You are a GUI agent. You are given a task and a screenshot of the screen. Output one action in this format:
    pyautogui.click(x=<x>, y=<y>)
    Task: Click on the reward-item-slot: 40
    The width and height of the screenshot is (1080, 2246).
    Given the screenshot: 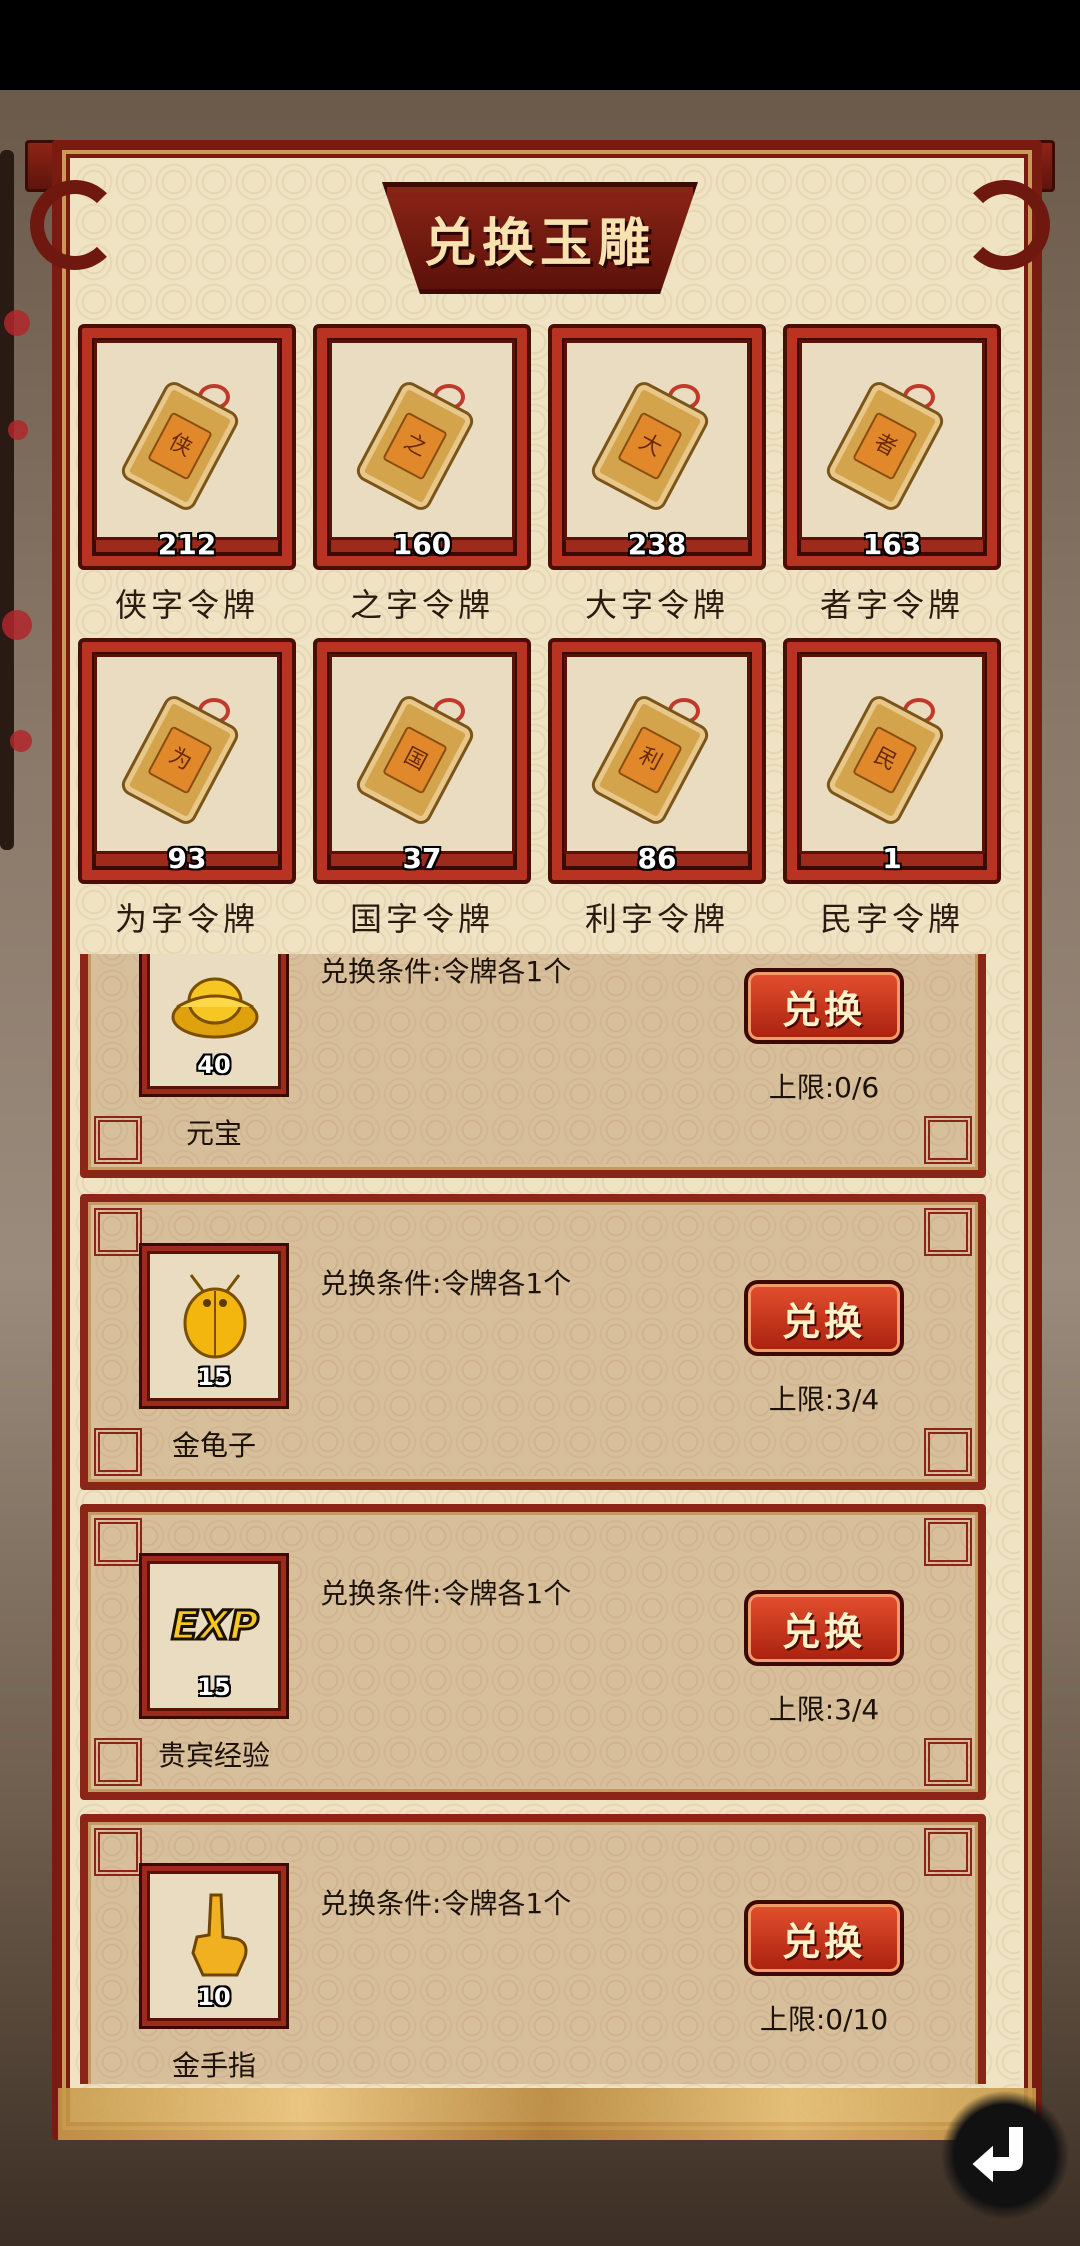 What is the action you would take?
    pyautogui.click(x=214, y=1024)
    